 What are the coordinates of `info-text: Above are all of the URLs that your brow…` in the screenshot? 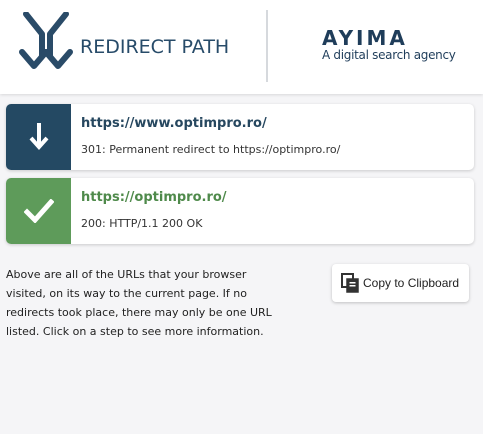 It's located at (139, 303).